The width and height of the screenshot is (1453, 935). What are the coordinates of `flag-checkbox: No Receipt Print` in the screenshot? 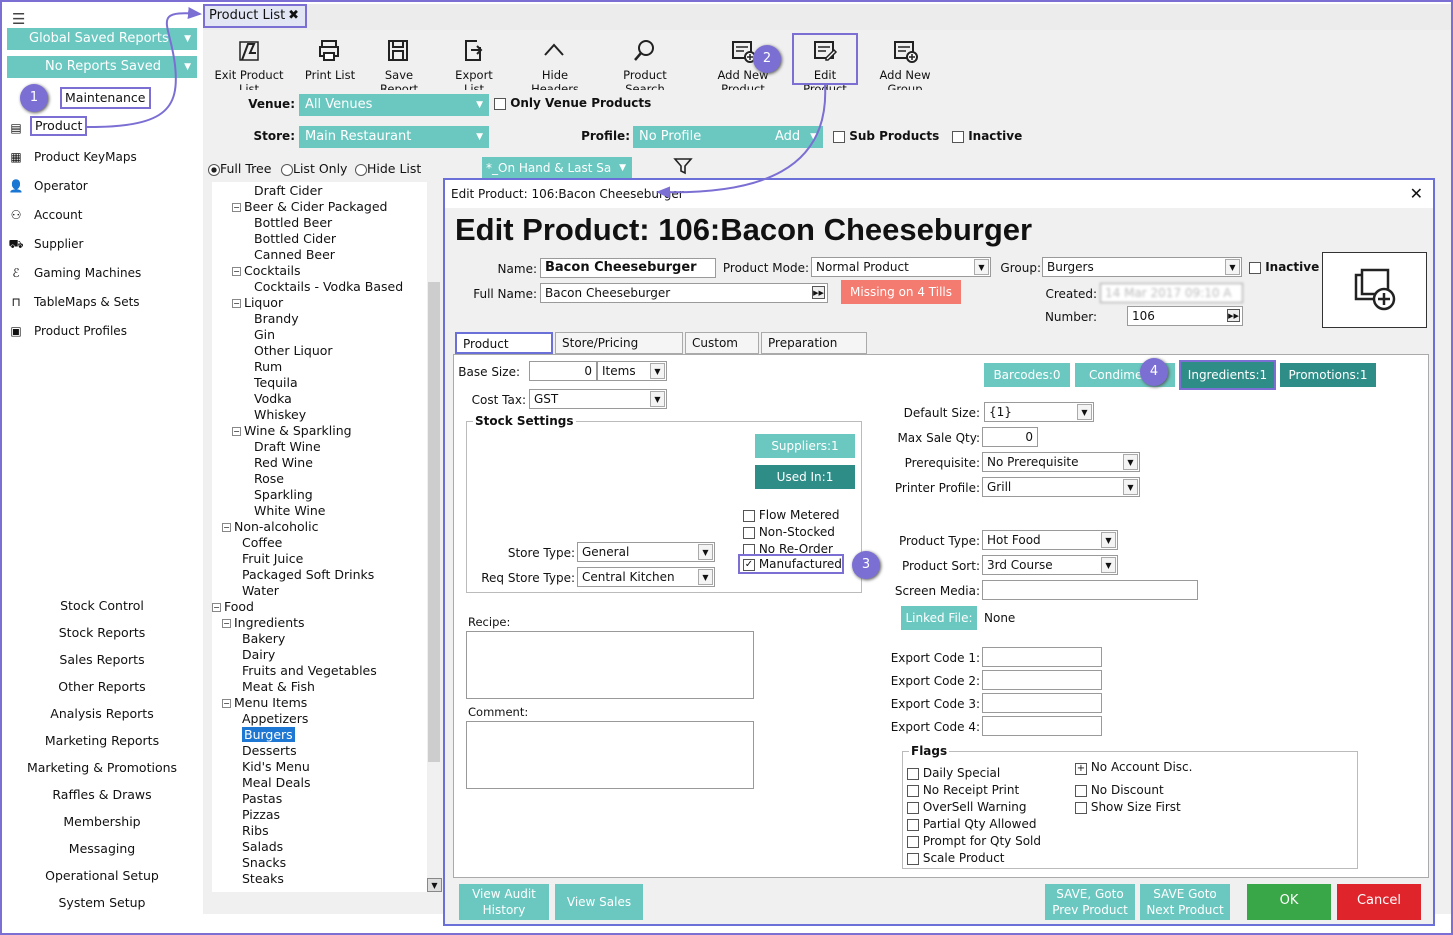 It's located at (963, 790).